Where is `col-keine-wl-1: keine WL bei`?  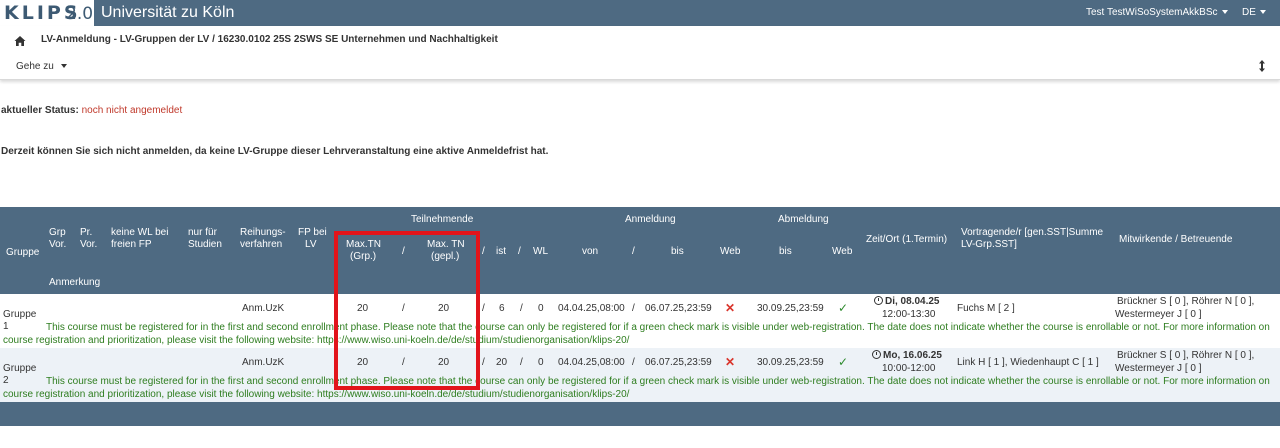 col-keine-wl-1: keine WL bei is located at coordinates (140, 232).